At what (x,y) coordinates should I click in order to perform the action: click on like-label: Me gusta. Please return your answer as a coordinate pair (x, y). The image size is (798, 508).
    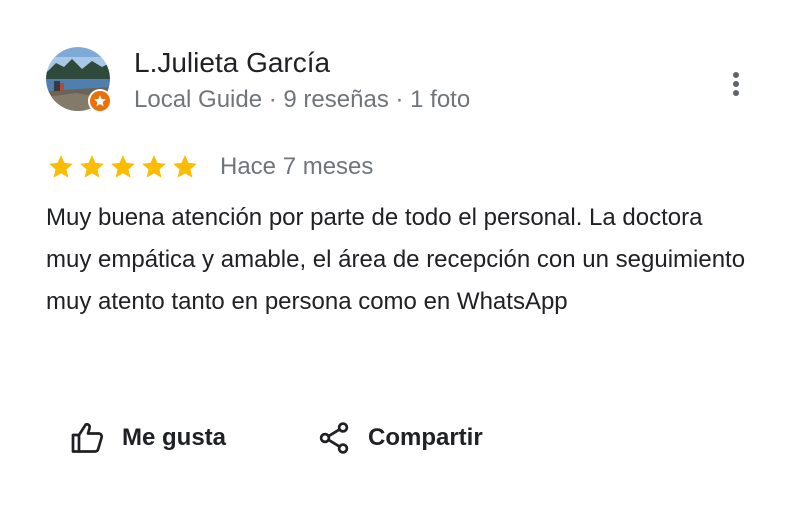
    Looking at the image, I should click on (174, 437).